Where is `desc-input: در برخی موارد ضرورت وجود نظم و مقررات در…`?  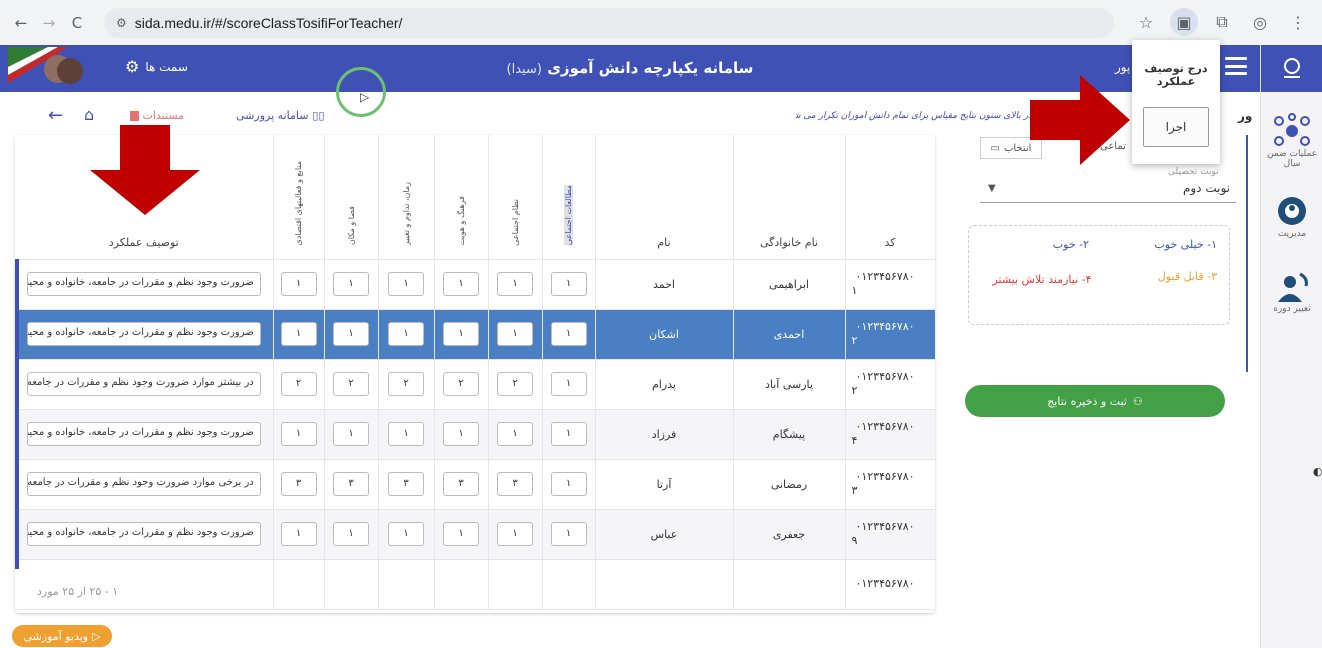 desc-input: در برخی موارد ضرورت وجود نظم و مقررات در… is located at coordinates (143, 484).